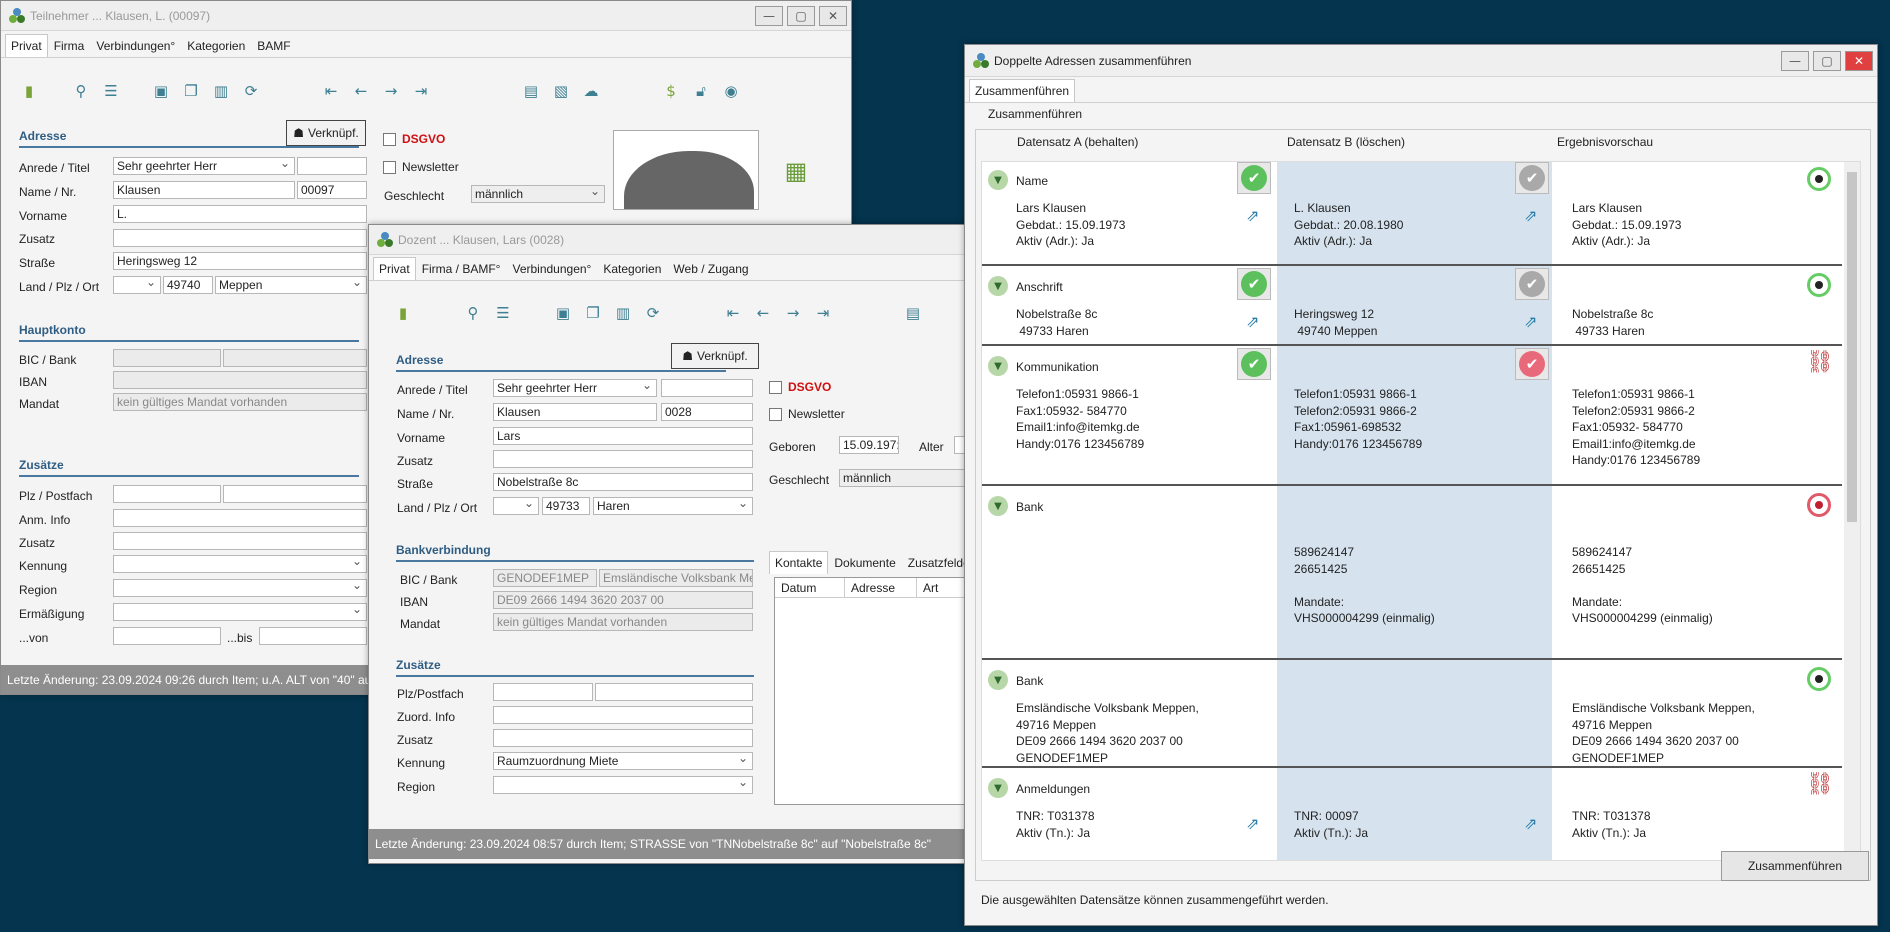 This screenshot has width=1890, height=932. I want to click on zuord-info-field, so click(623, 715).